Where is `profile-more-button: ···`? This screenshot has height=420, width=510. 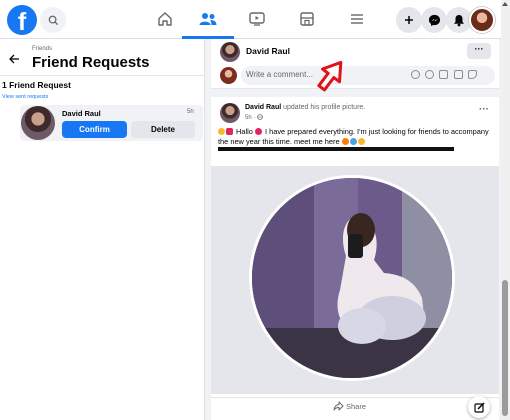 profile-more-button: ··· is located at coordinates (479, 51).